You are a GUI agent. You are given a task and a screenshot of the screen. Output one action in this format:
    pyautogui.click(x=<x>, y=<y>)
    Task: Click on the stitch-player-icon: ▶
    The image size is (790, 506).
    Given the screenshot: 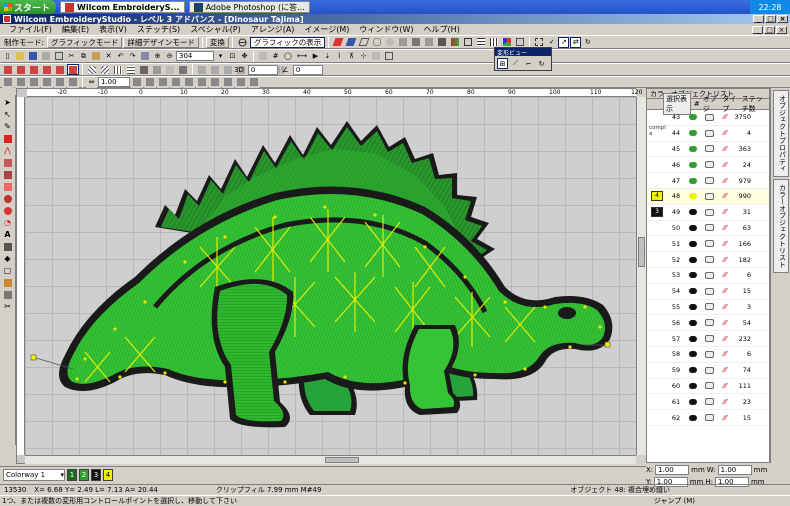 What is the action you would take?
    pyautogui.click(x=315, y=56)
    